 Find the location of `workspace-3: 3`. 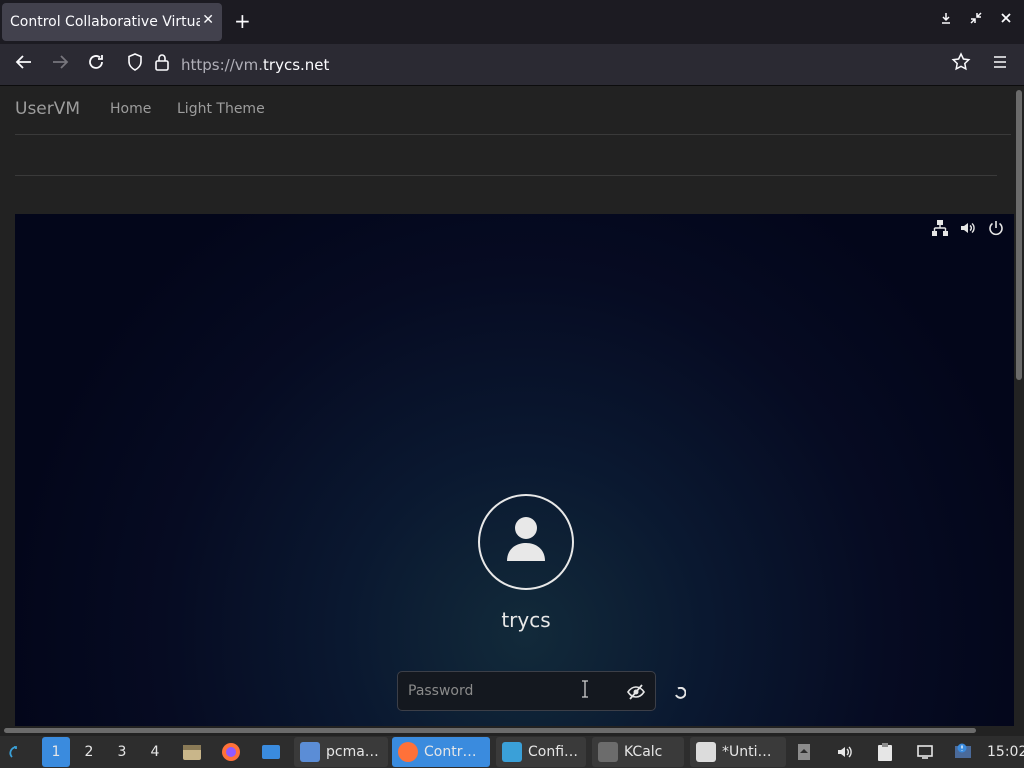

workspace-3: 3 is located at coordinates (122, 752).